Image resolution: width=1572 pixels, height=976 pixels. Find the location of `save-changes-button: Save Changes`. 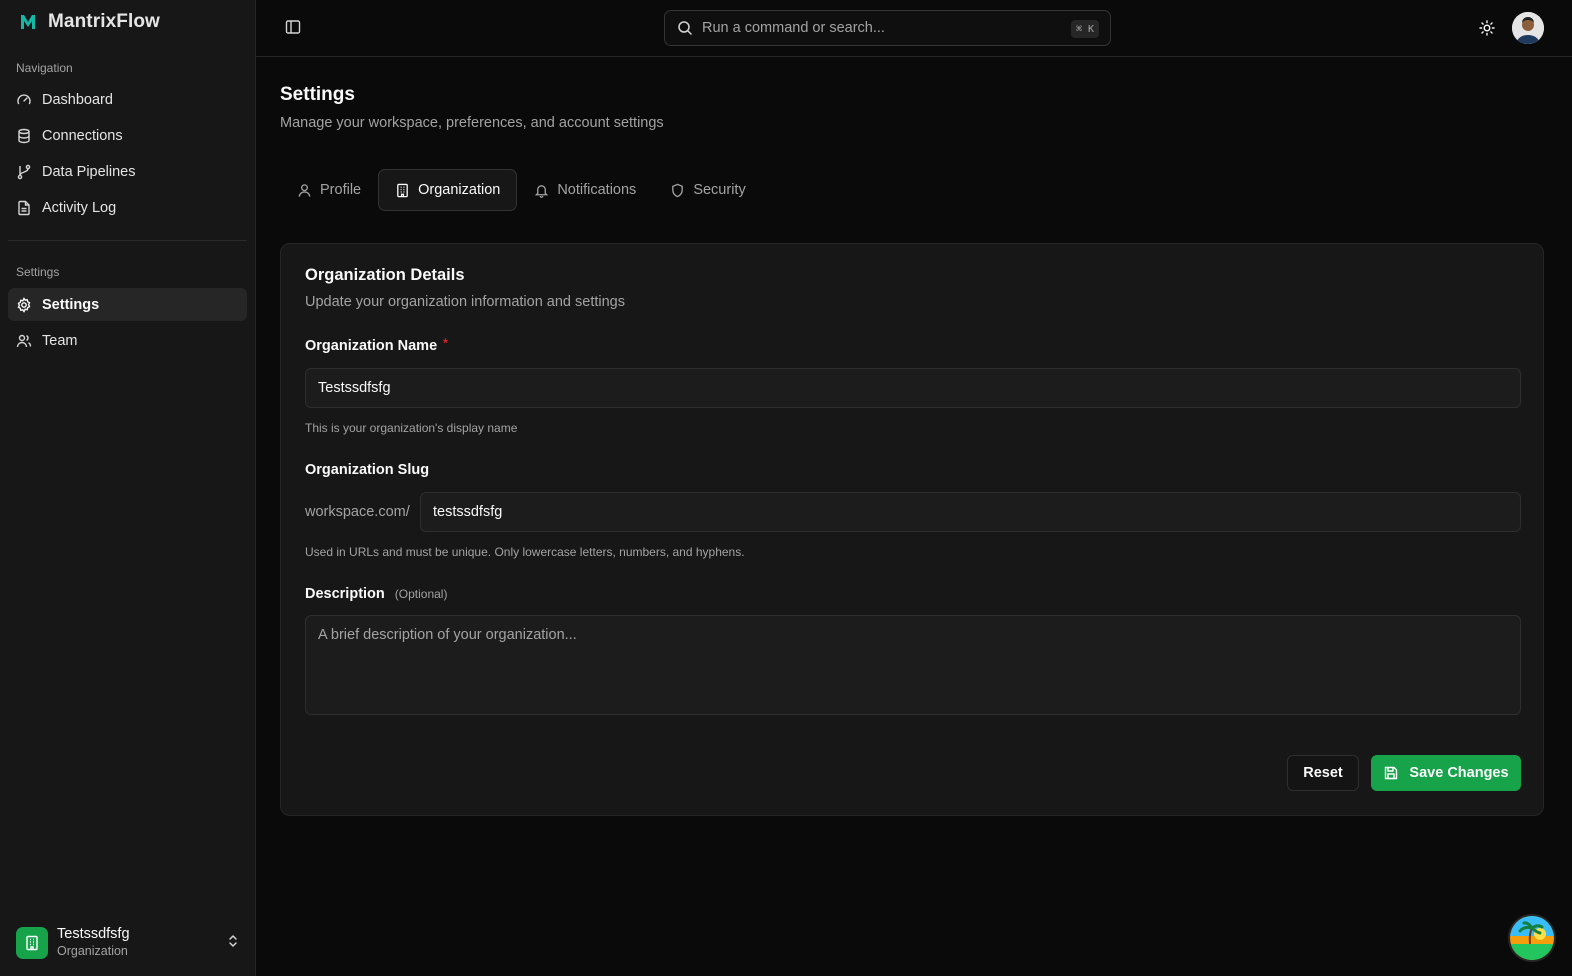

save-changes-button: Save Changes is located at coordinates (1446, 773).